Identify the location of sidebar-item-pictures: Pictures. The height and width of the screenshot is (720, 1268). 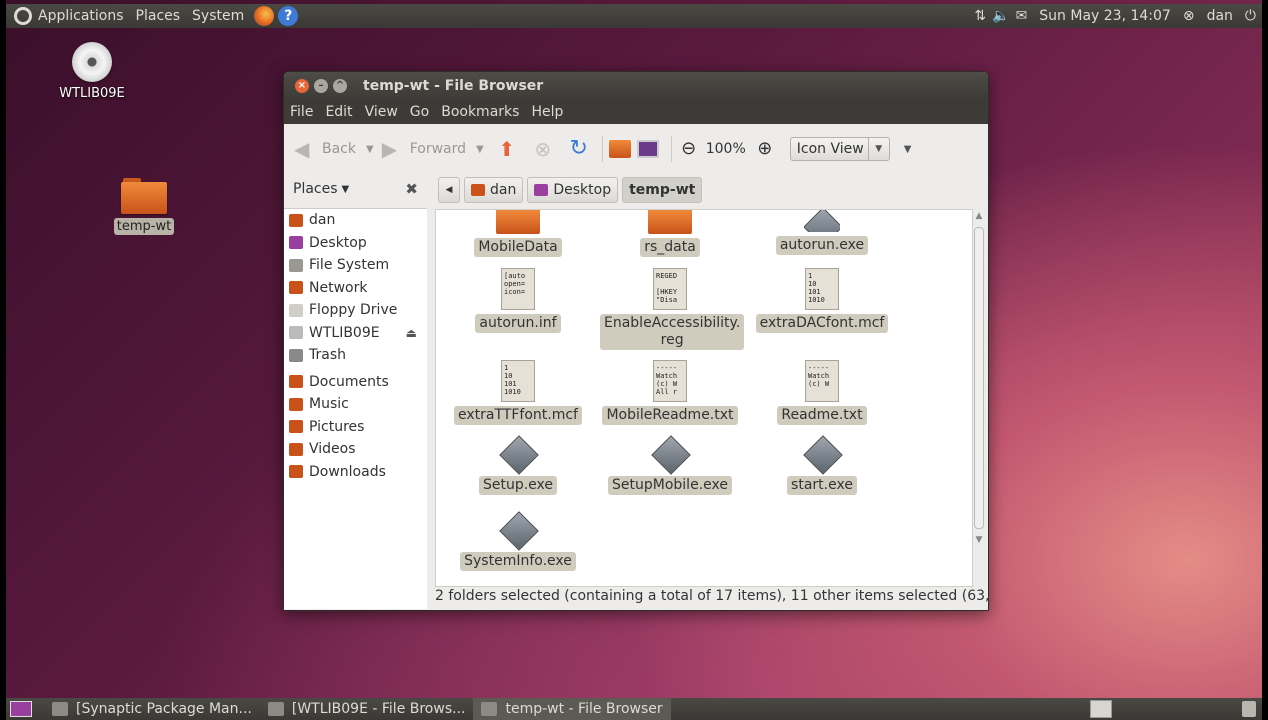
(355, 427).